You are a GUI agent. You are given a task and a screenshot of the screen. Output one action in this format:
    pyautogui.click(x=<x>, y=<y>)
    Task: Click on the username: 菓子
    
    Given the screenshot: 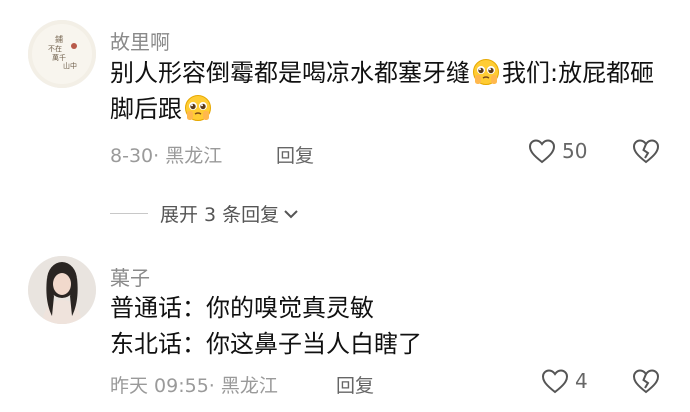 What is the action you would take?
    pyautogui.click(x=130, y=276)
    